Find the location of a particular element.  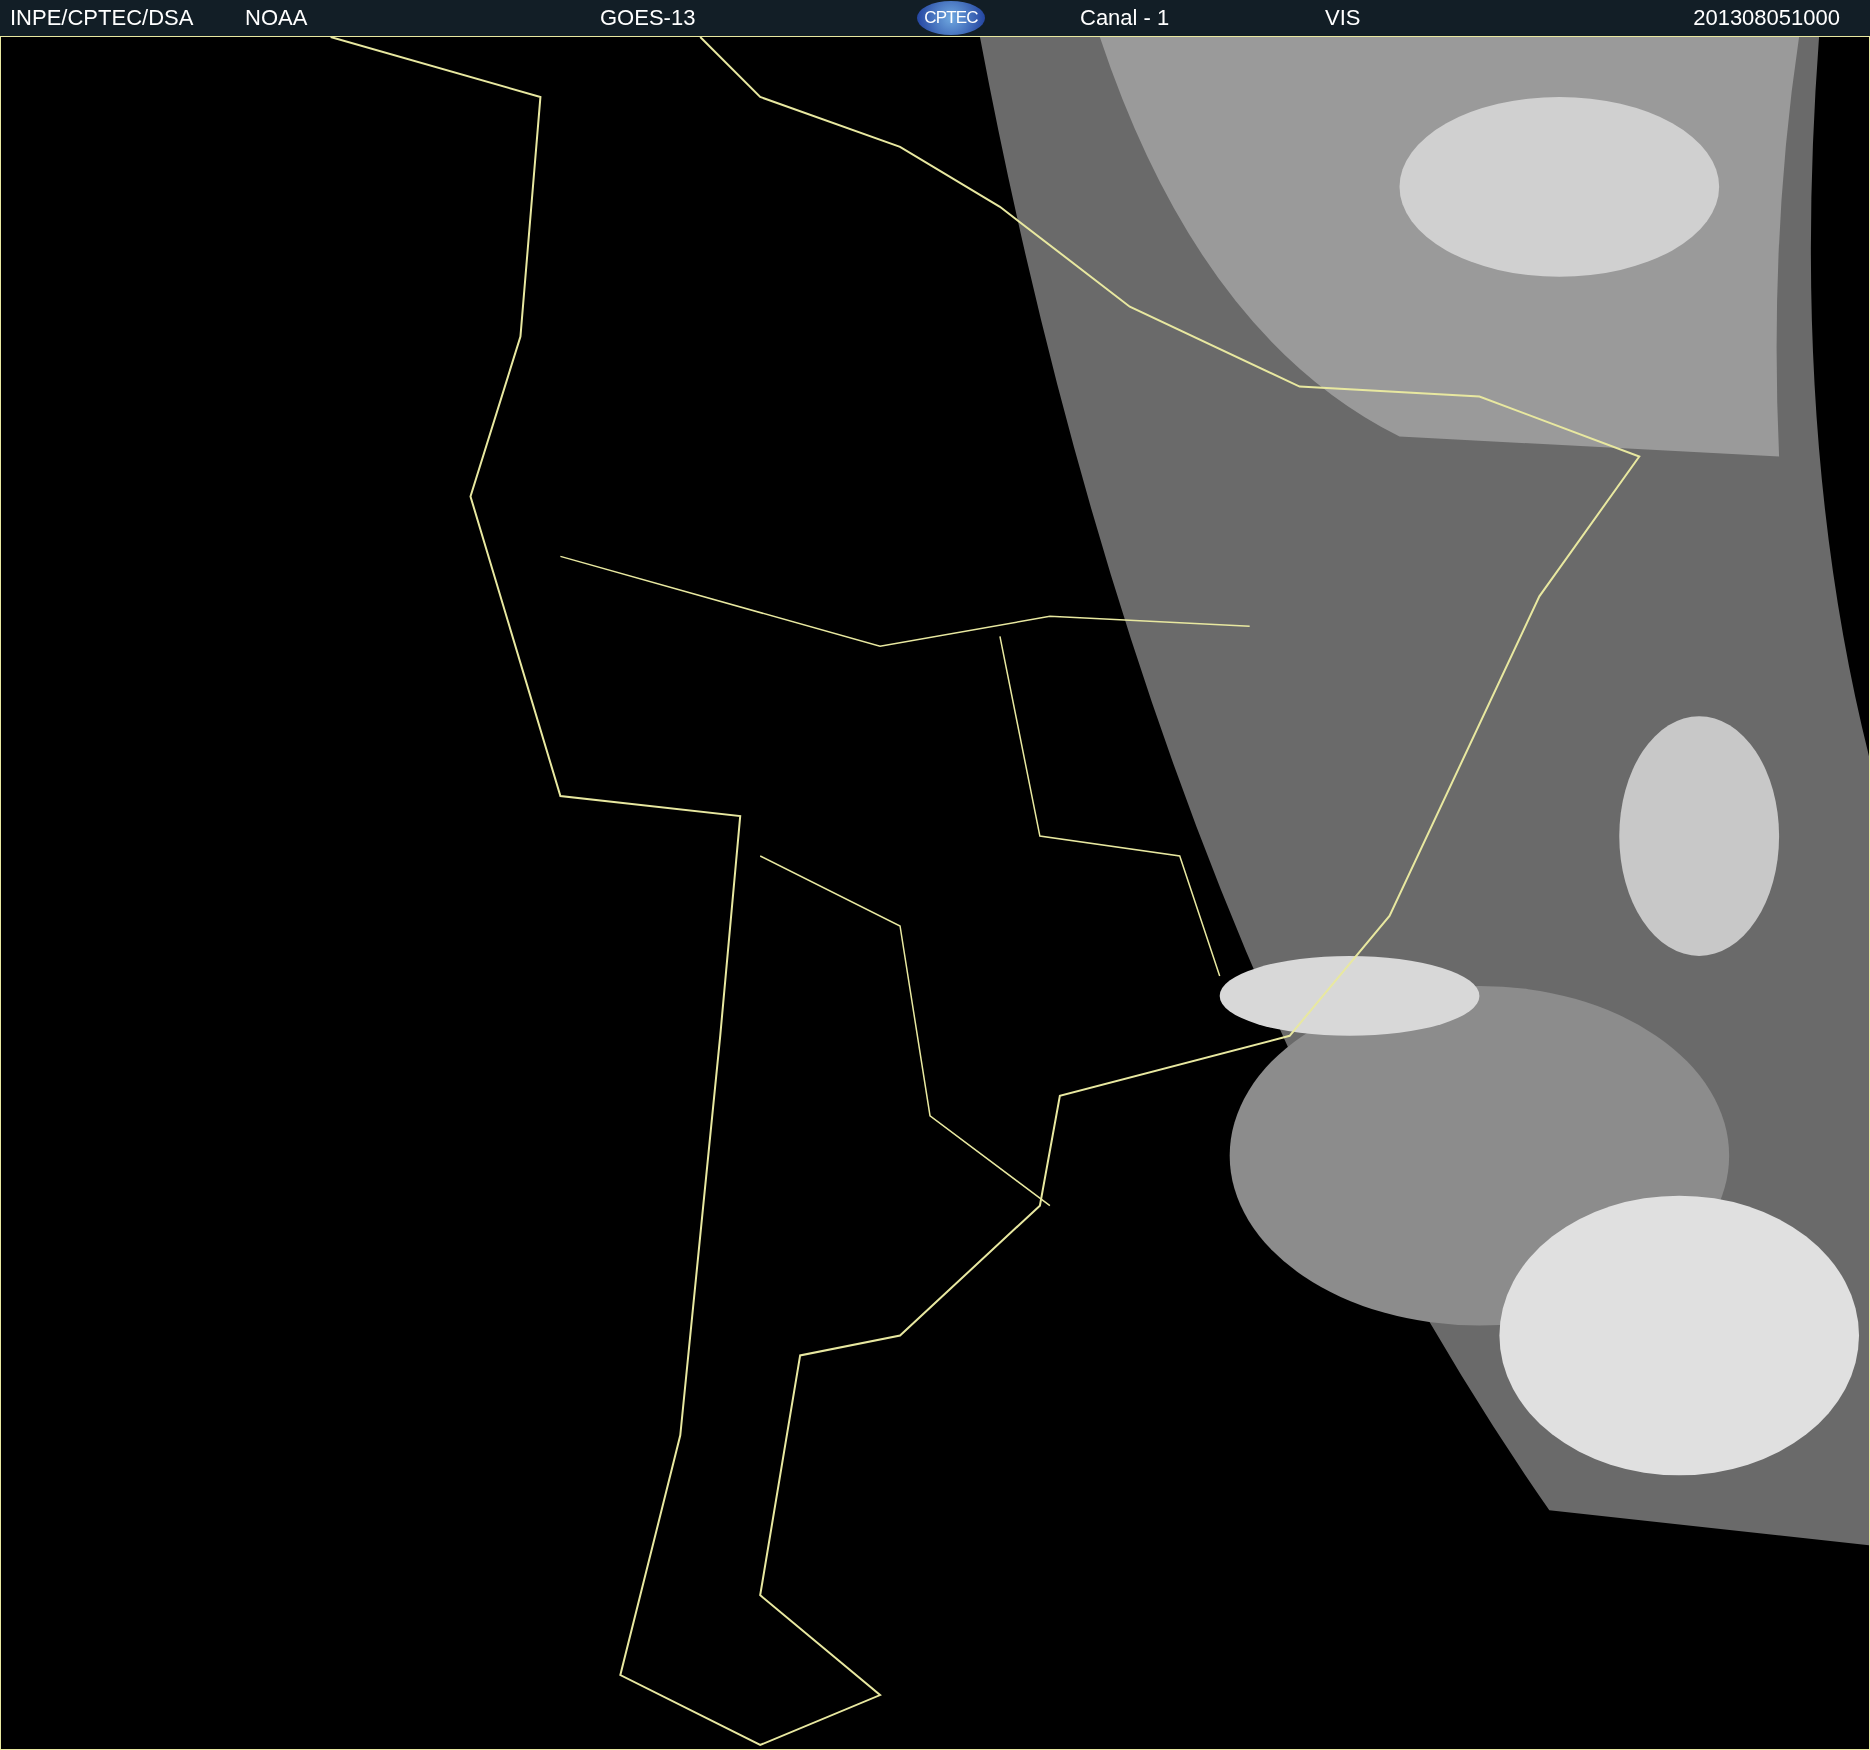

logo: CPTEC is located at coordinates (951, 18).